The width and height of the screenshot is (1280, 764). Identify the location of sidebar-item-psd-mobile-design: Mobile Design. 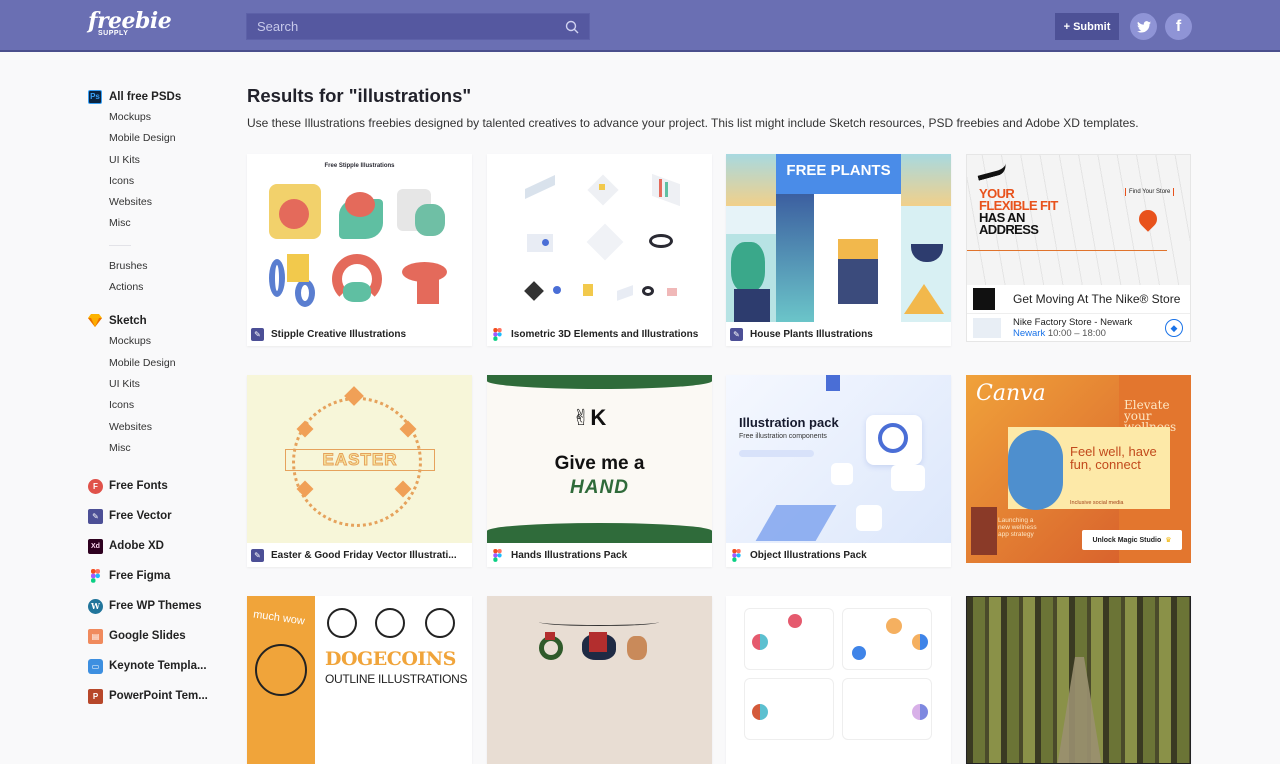
(153, 138).